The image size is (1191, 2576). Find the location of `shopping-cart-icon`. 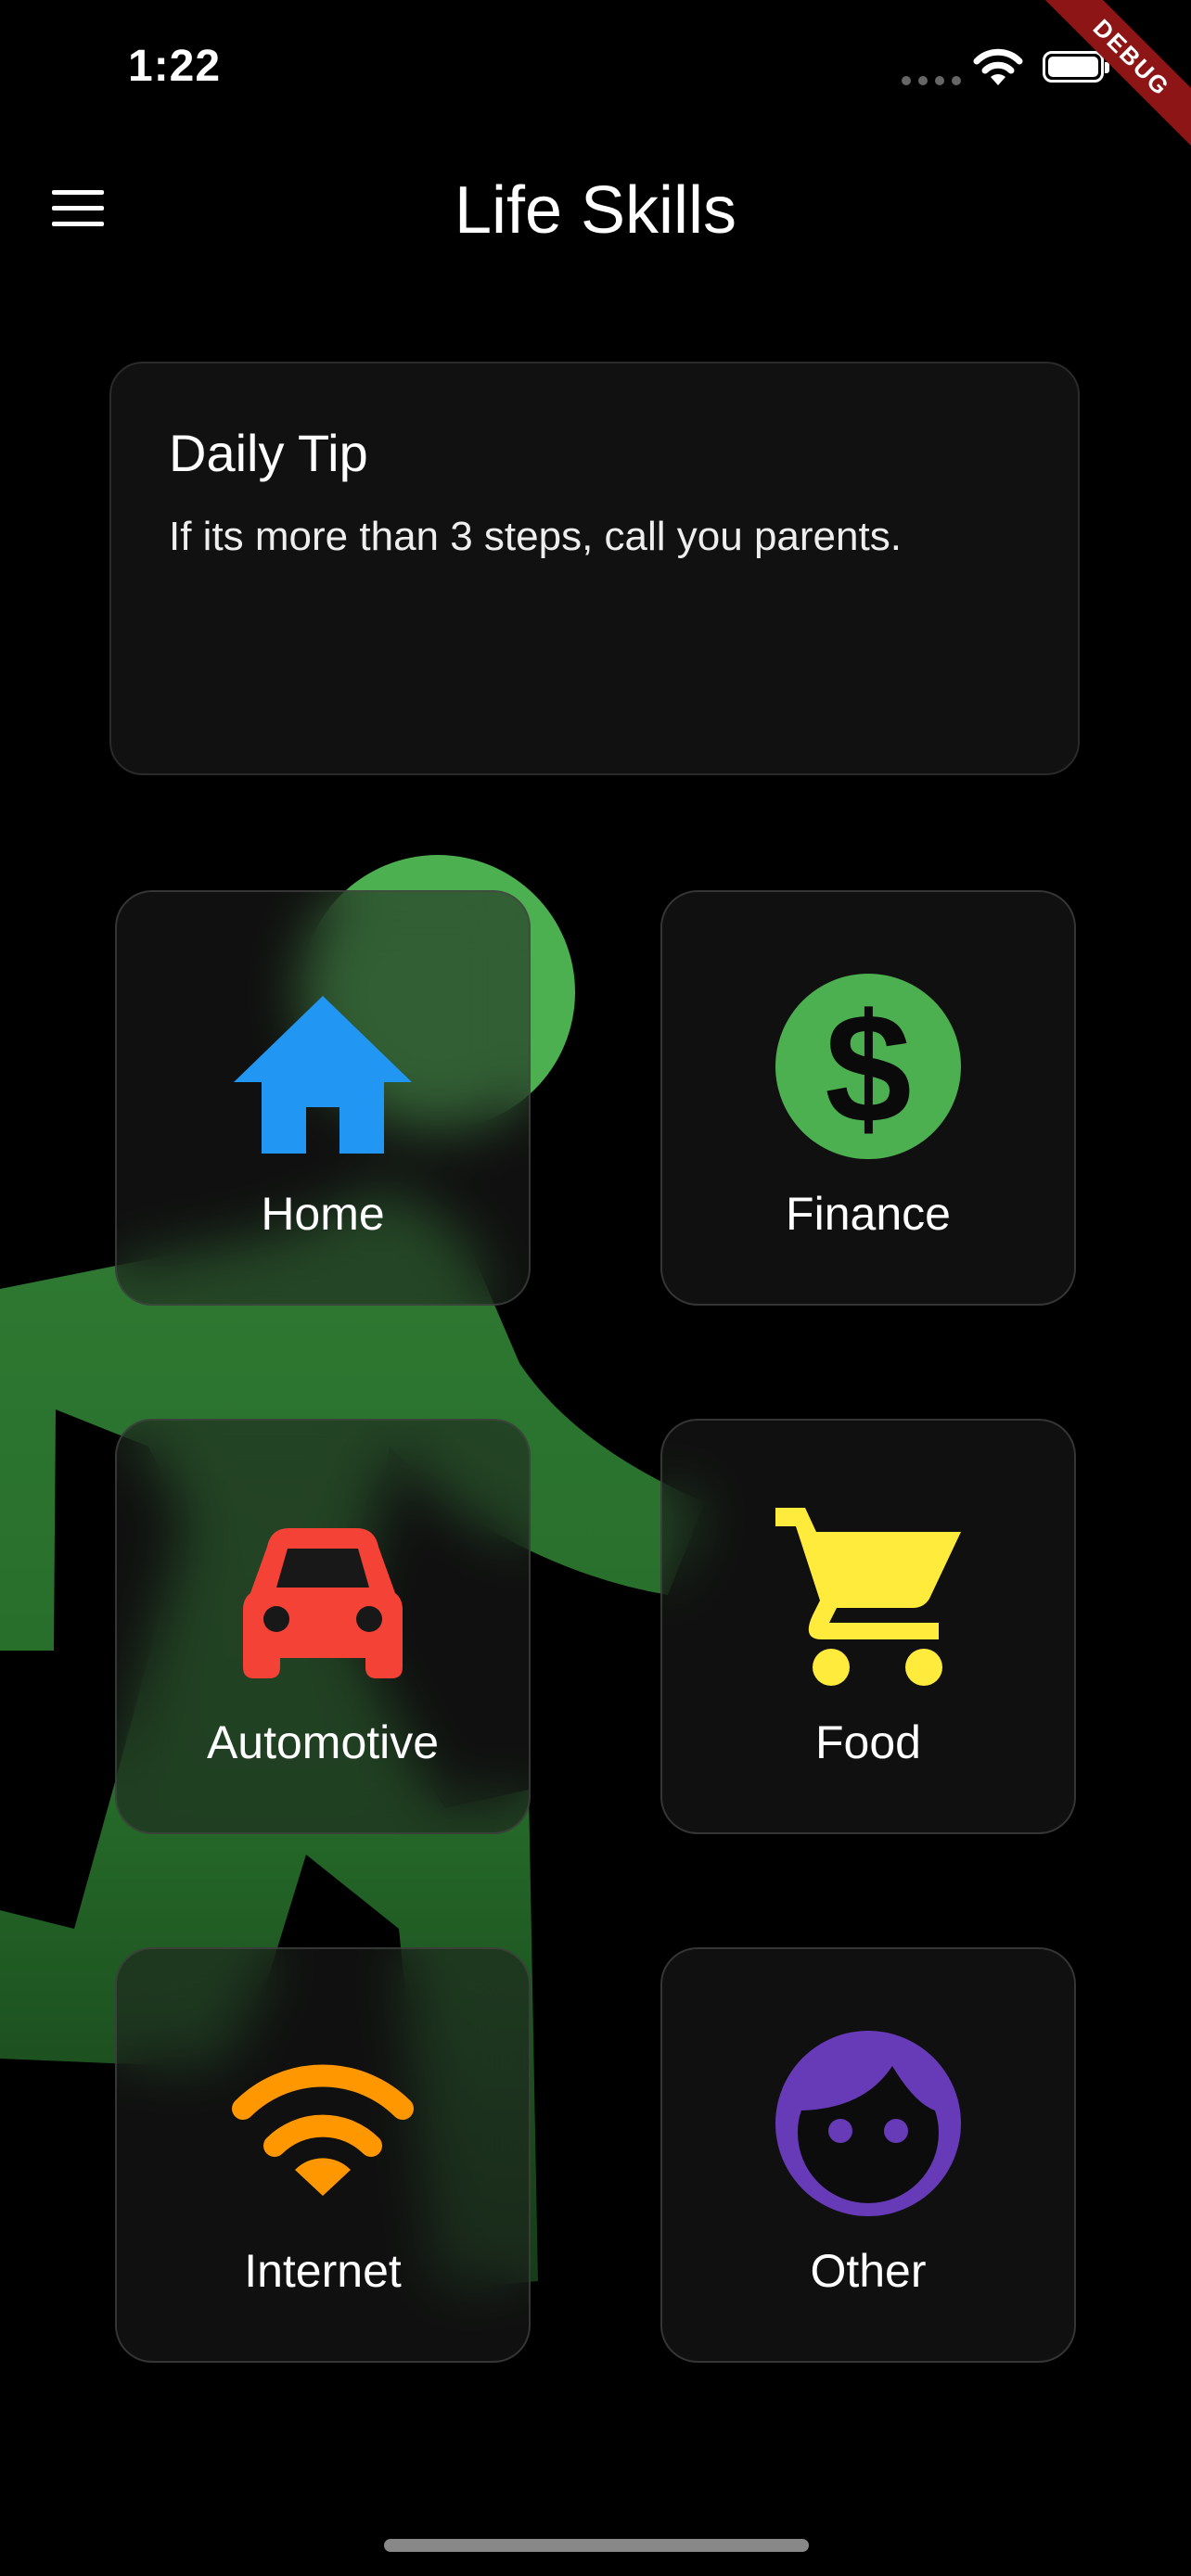

shopping-cart-icon is located at coordinates (868, 1597).